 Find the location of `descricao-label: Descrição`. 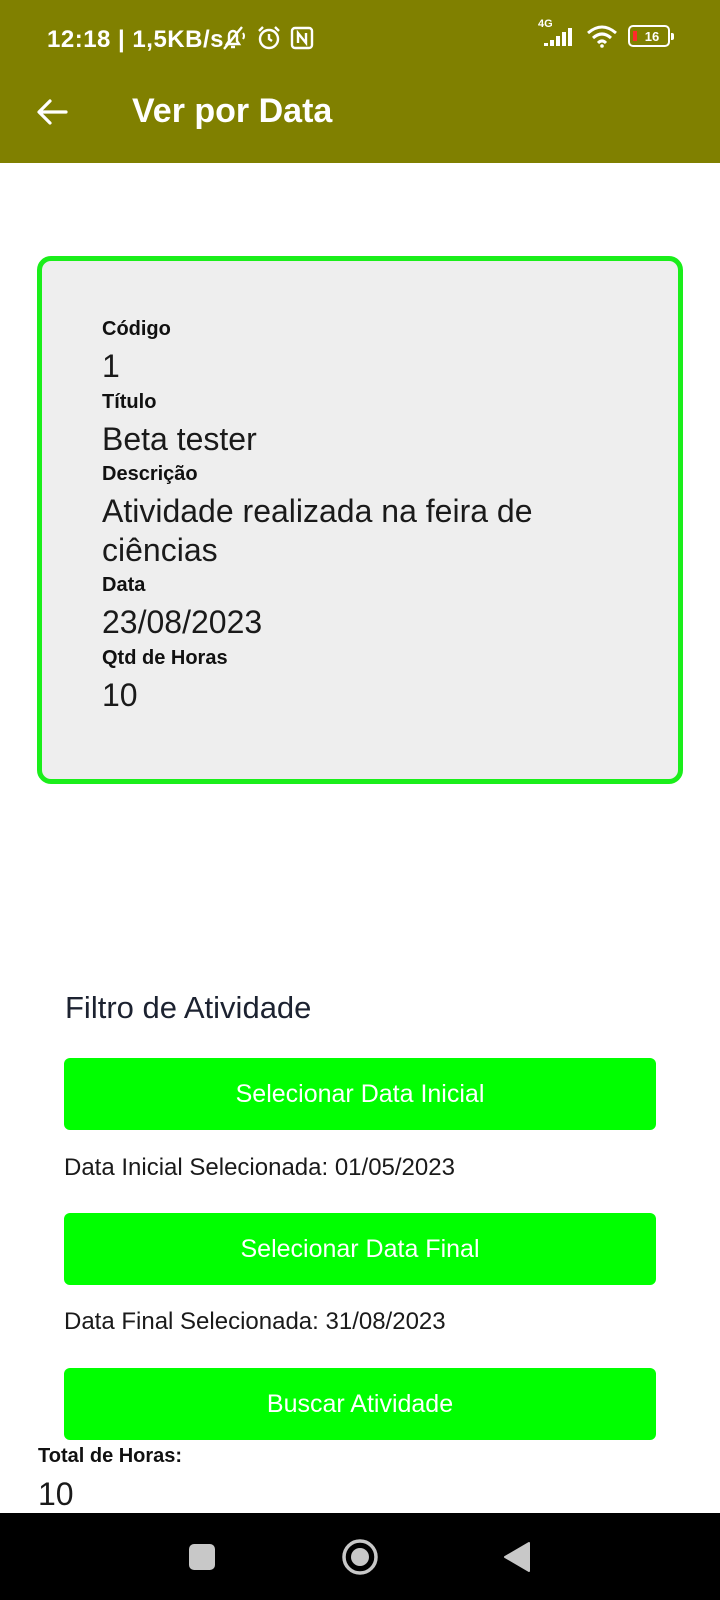

descricao-label: Descrição is located at coordinates (150, 474).